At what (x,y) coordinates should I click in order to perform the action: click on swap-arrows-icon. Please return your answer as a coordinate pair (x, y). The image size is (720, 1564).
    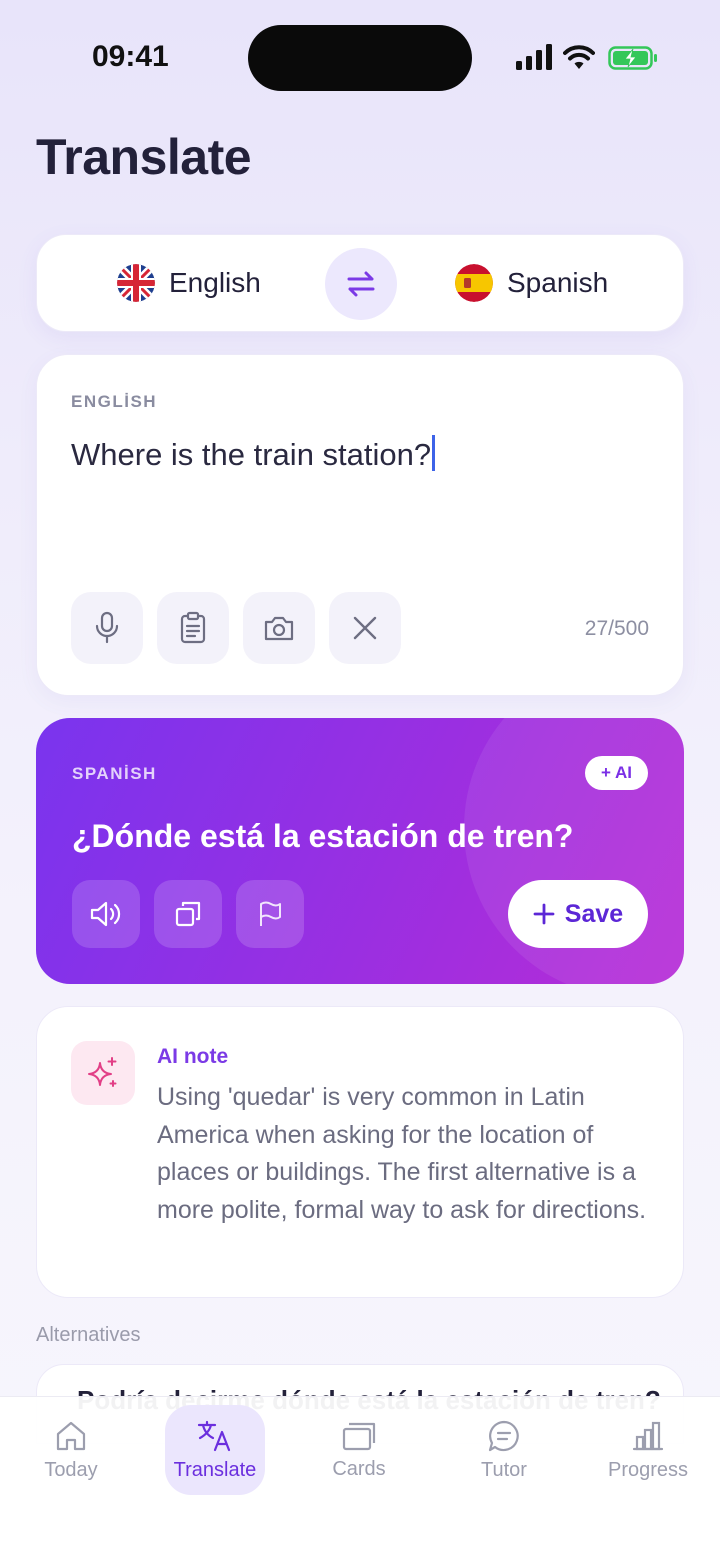
    Looking at the image, I should click on (361, 284).